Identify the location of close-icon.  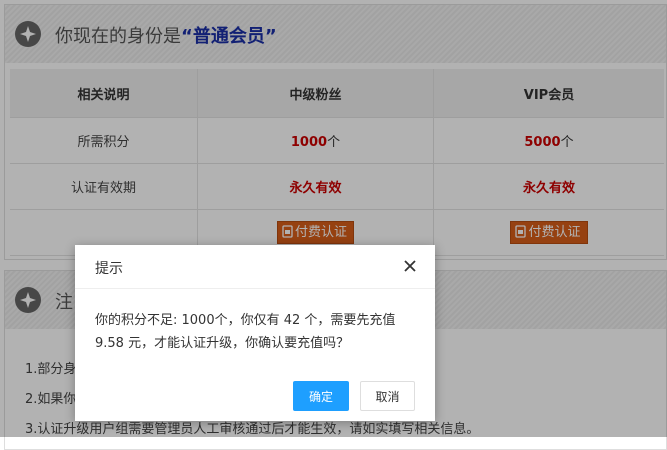
(410, 266).